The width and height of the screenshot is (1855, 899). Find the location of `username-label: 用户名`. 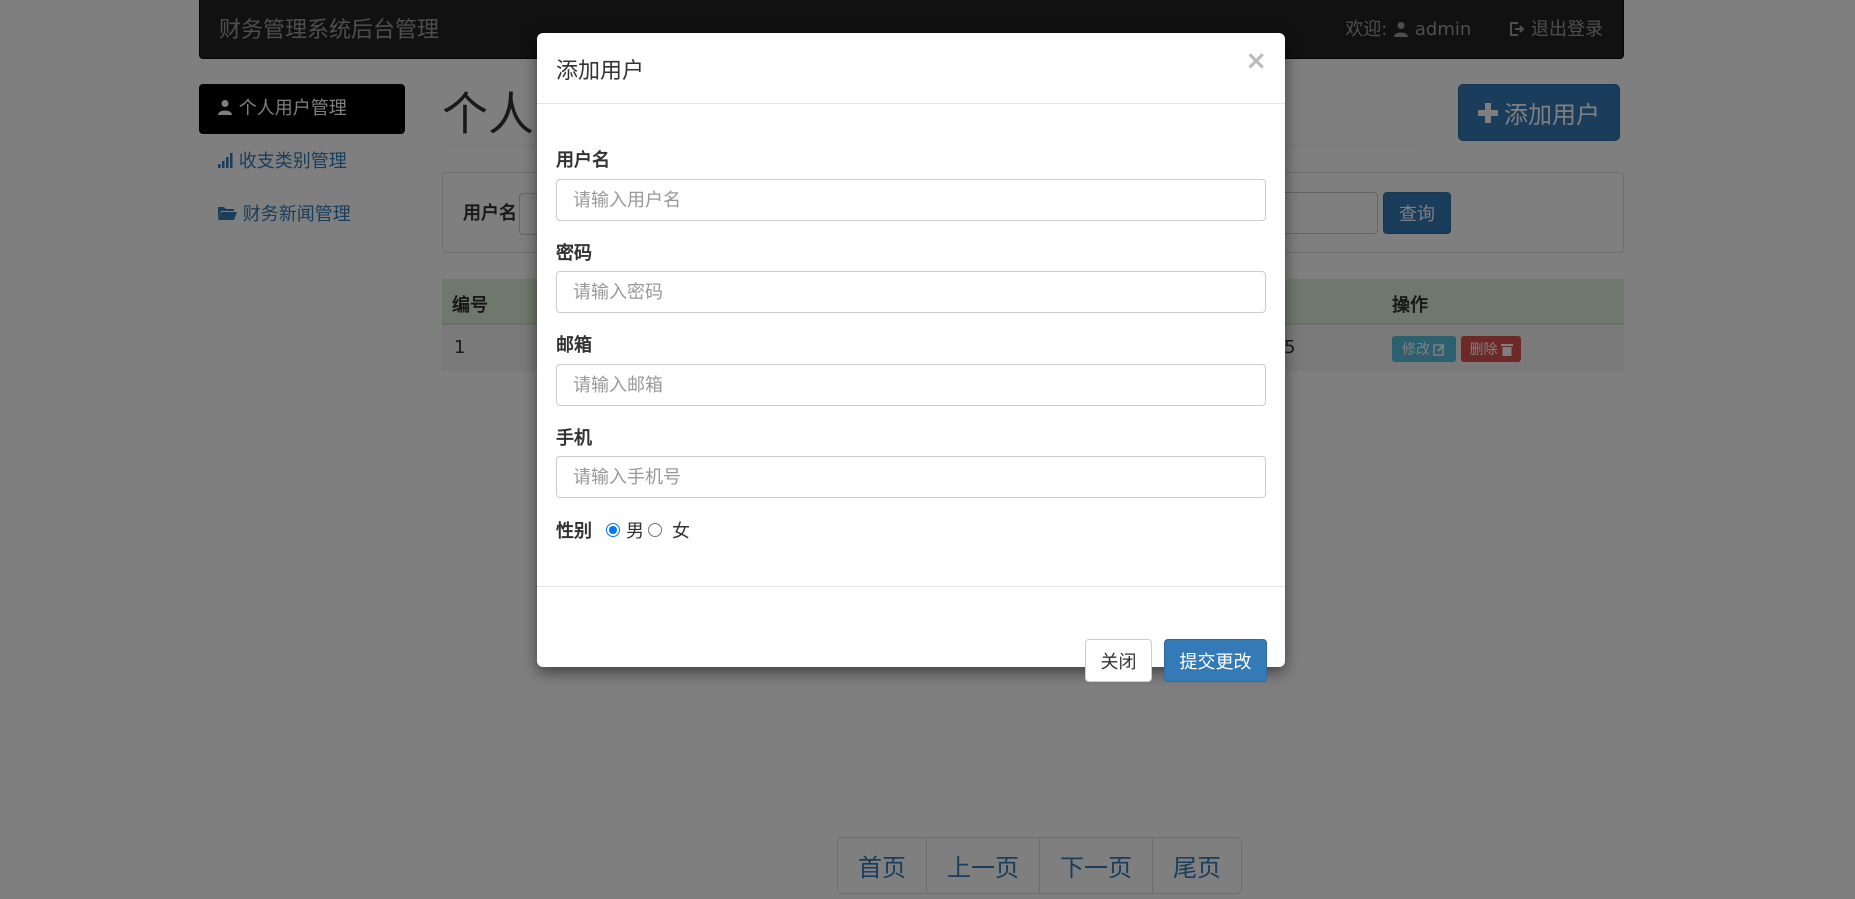

username-label: 用户名 is located at coordinates (583, 160).